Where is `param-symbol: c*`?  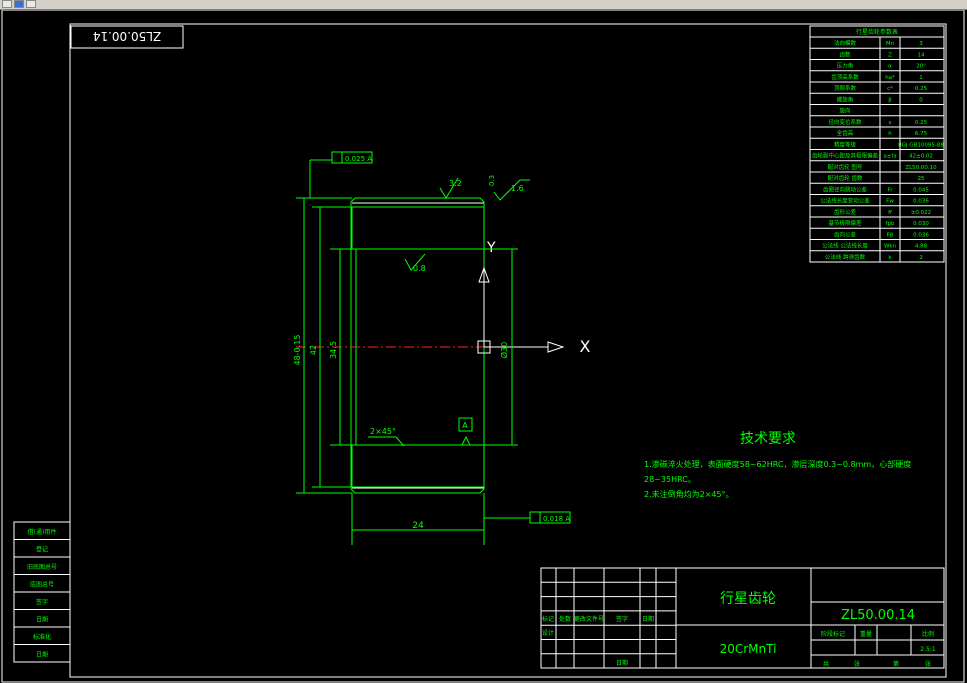
param-symbol: c* is located at coordinates (890, 89).